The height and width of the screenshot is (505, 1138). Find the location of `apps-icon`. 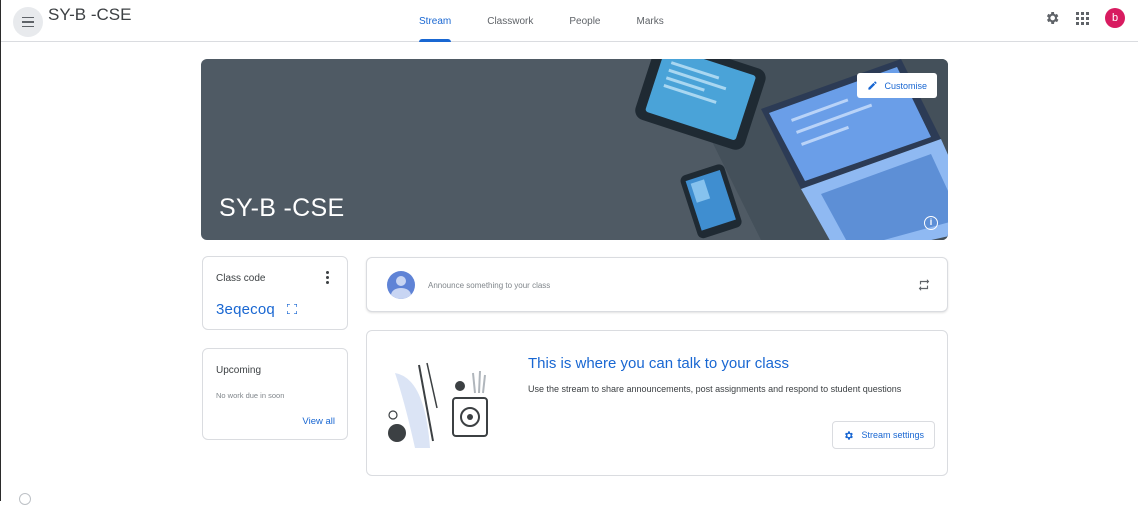

apps-icon is located at coordinates (1082, 18).